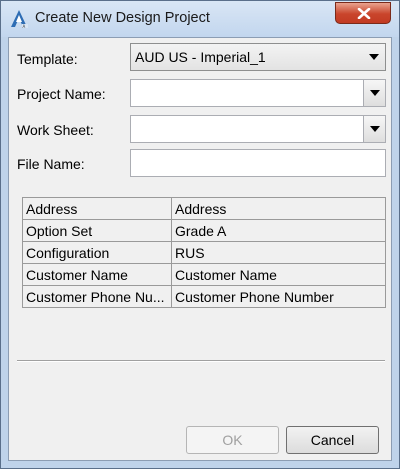 The height and width of the screenshot is (469, 400). What do you see at coordinates (55, 130) in the screenshot?
I see `work-sheet-label: Work Sheet:` at bounding box center [55, 130].